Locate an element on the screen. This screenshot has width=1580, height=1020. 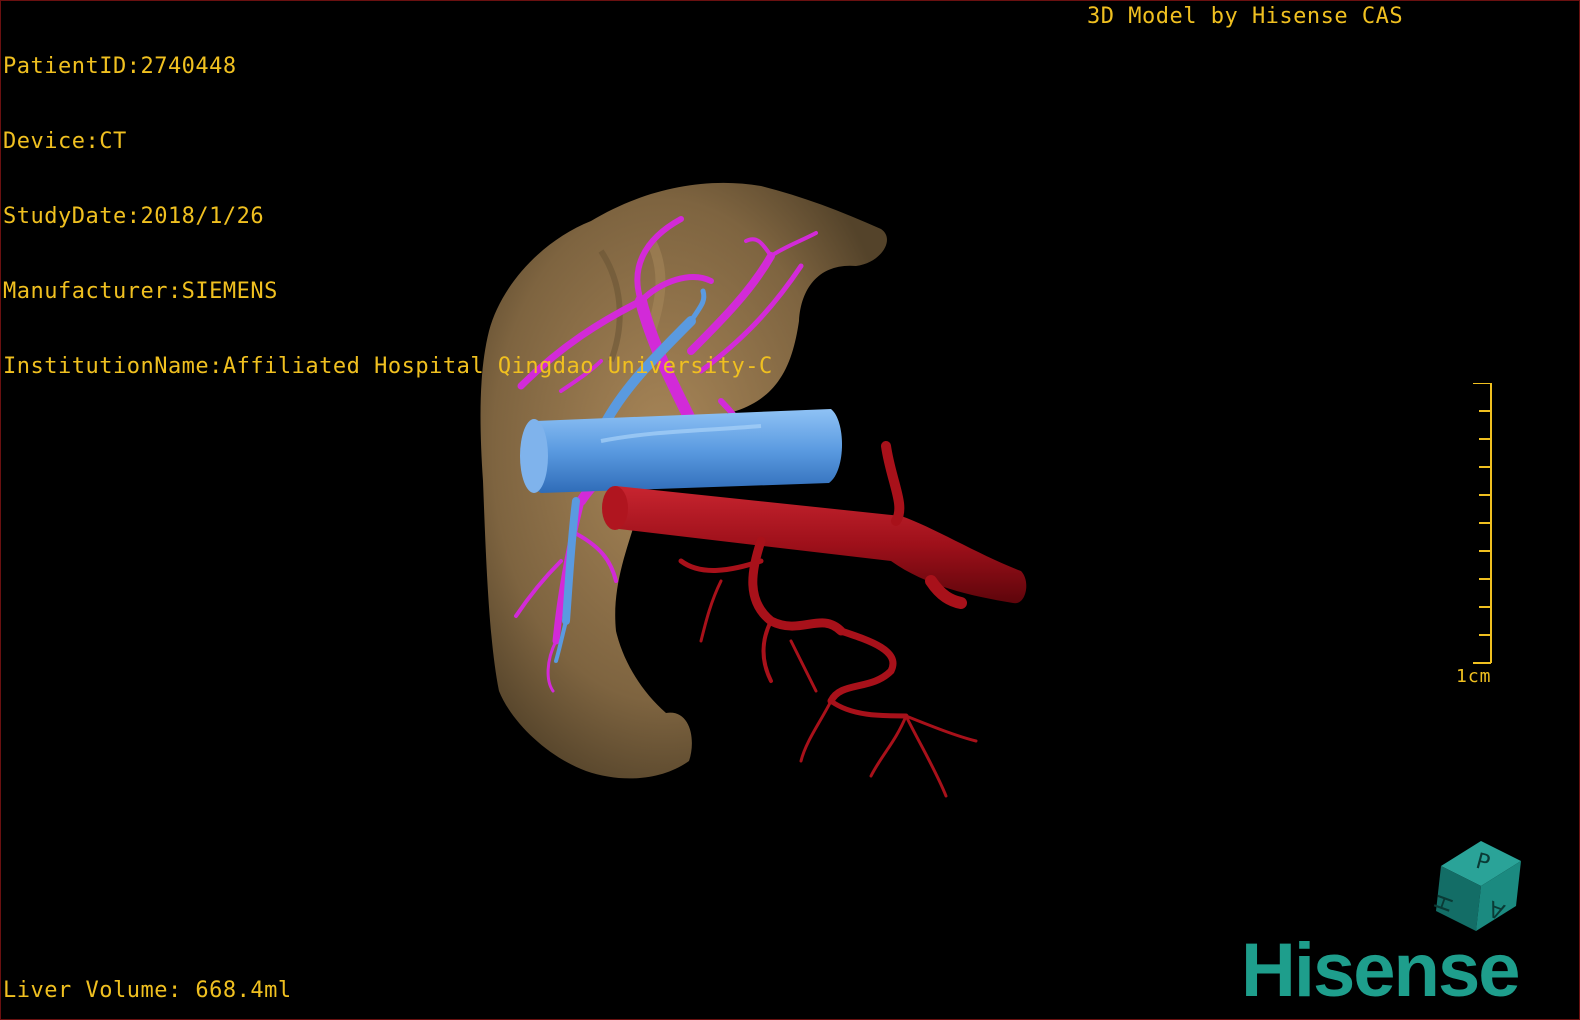
manufacturer-text: Manufacturer:SIEMENS is located at coordinates (140, 291).